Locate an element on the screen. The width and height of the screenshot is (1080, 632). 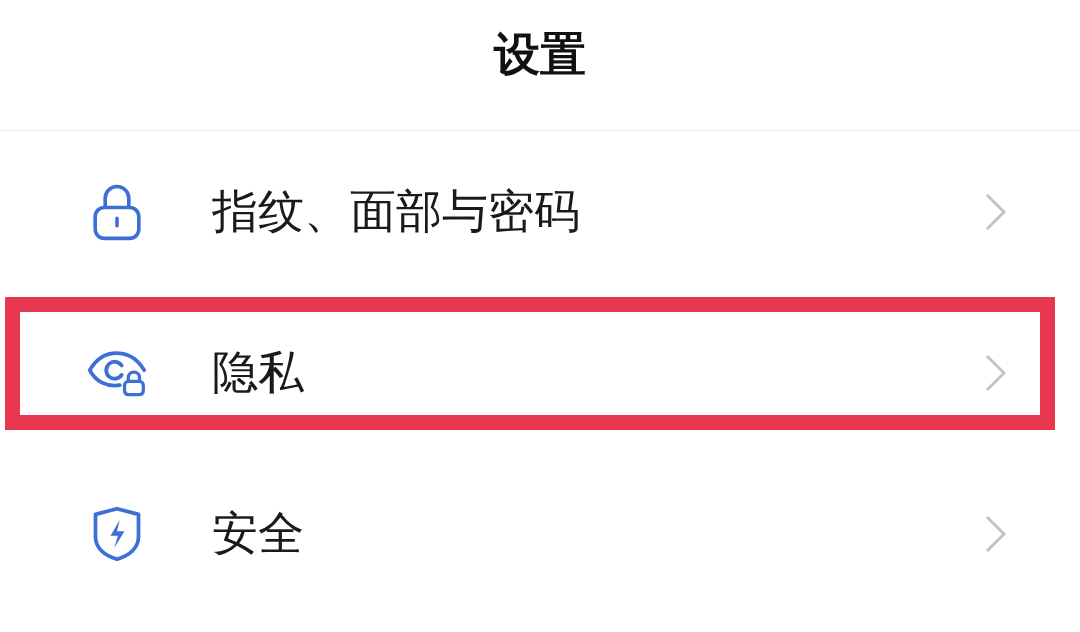
item-label: 安全 is located at coordinates (258, 533).